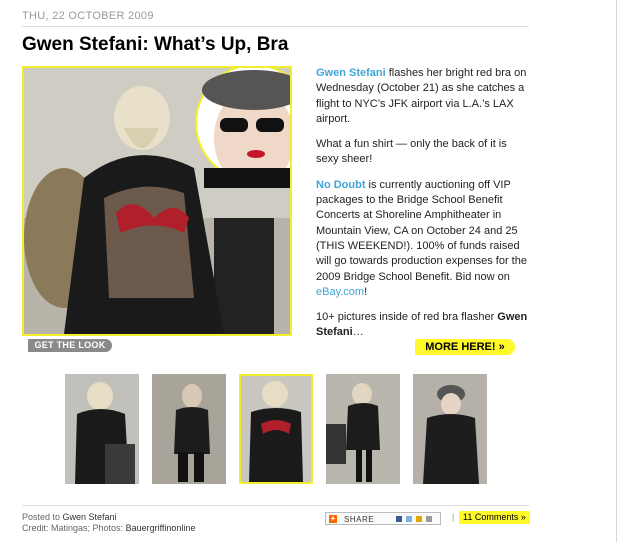 This screenshot has width=642, height=542. What do you see at coordinates (494, 517) in the screenshot?
I see `comments-link: 11 Comments »` at bounding box center [494, 517].